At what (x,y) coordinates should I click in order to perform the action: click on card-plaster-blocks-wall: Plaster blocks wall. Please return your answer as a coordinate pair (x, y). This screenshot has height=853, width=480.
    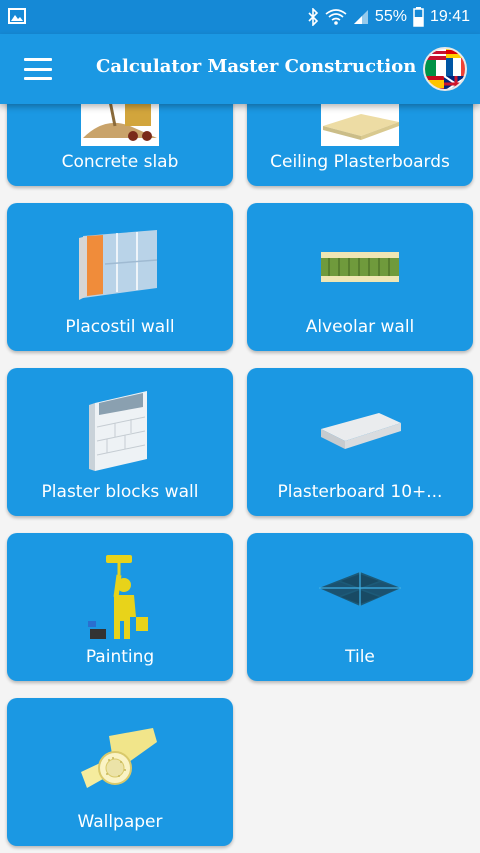
    Looking at the image, I should click on (120, 442).